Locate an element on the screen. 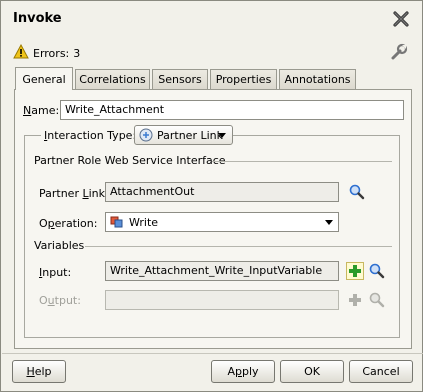  interaction-type-dropdown: Partner Link is located at coordinates (183, 135).